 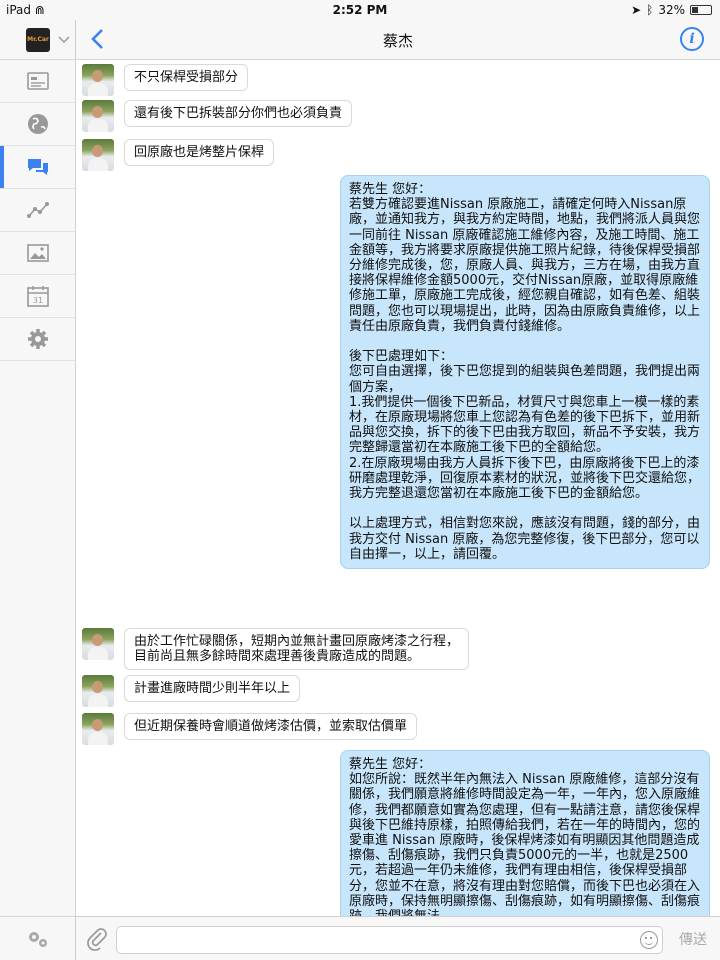 I want to click on gear-icon, so click(x=37, y=339).